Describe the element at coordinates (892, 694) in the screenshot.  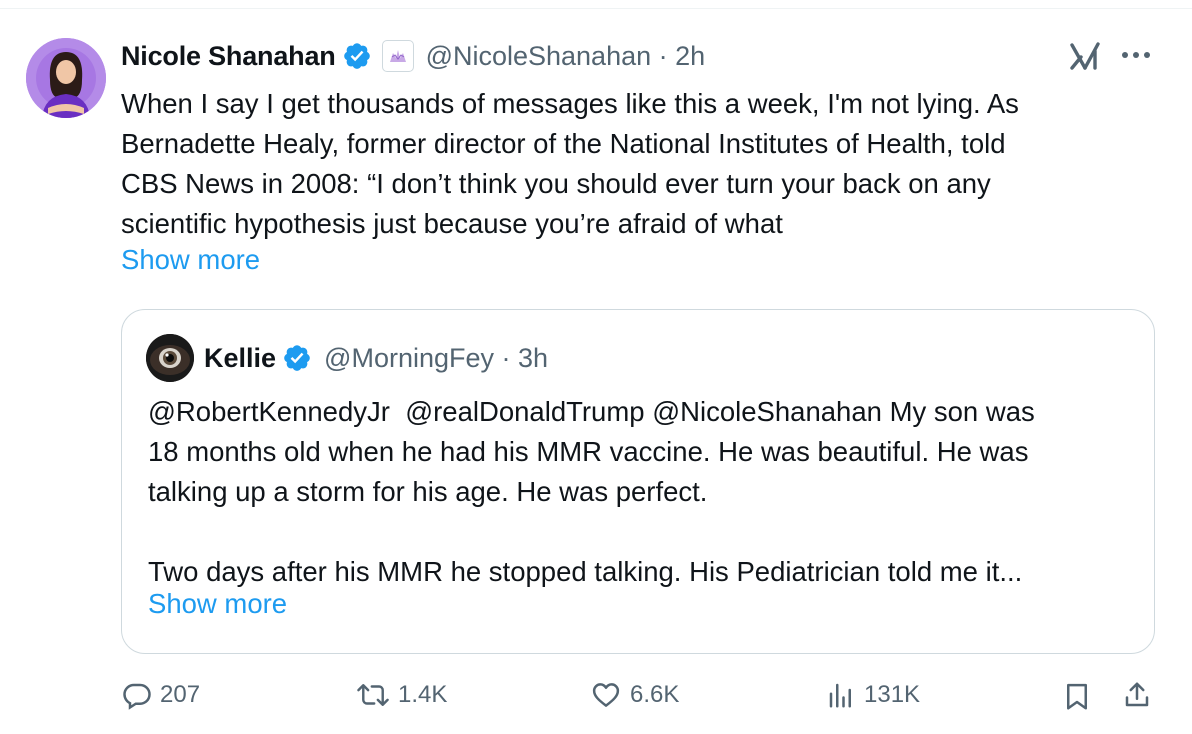
I see `views-count: 131K` at that location.